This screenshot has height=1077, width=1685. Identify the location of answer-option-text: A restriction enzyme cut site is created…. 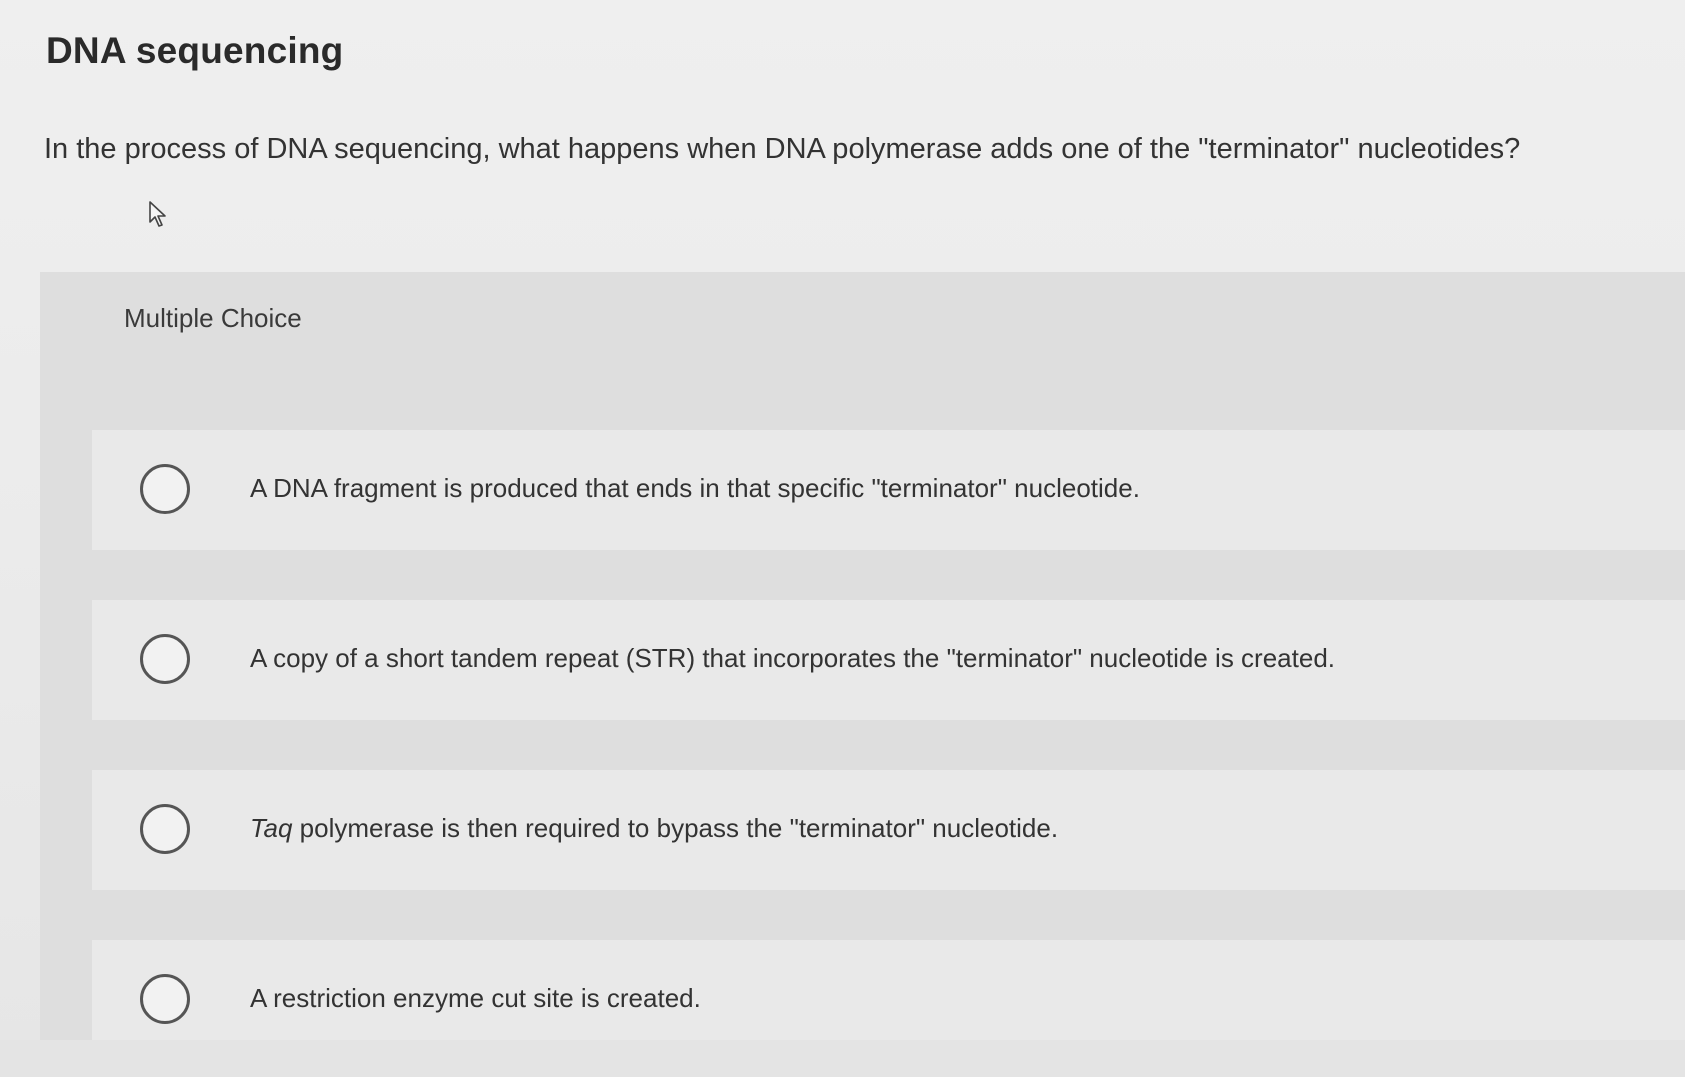
(475, 998).